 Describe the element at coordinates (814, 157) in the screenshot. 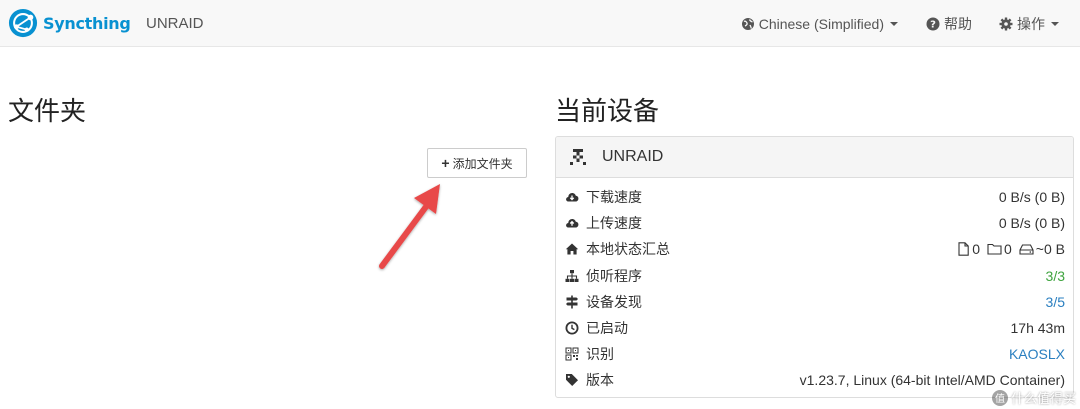

I see `this-device-heading: UNRAID` at that location.